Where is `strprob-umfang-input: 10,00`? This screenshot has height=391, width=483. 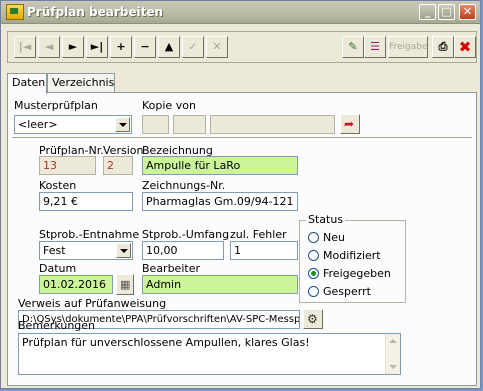
strprob-umfang-input: 10,00 is located at coordinates (183, 250).